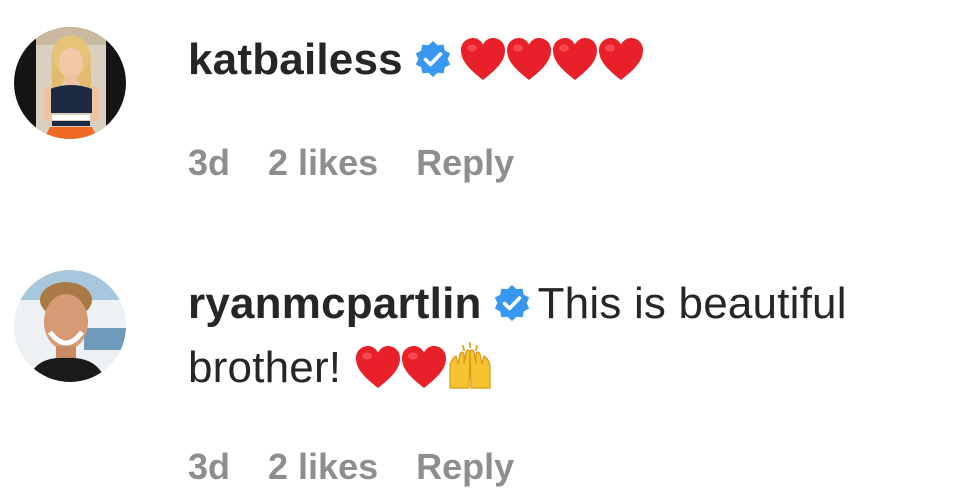 Image resolution: width=980 pixels, height=488 pixels. Describe the element at coordinates (265, 367) in the screenshot. I see `comment-text-line2: brother!` at that location.